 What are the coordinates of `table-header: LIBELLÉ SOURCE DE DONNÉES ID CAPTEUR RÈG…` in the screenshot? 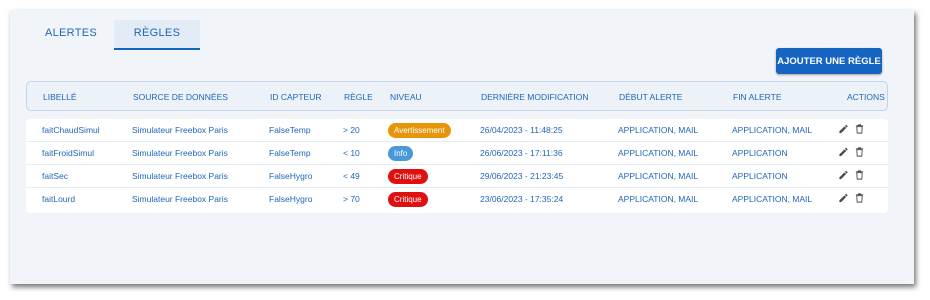 It's located at (457, 96).